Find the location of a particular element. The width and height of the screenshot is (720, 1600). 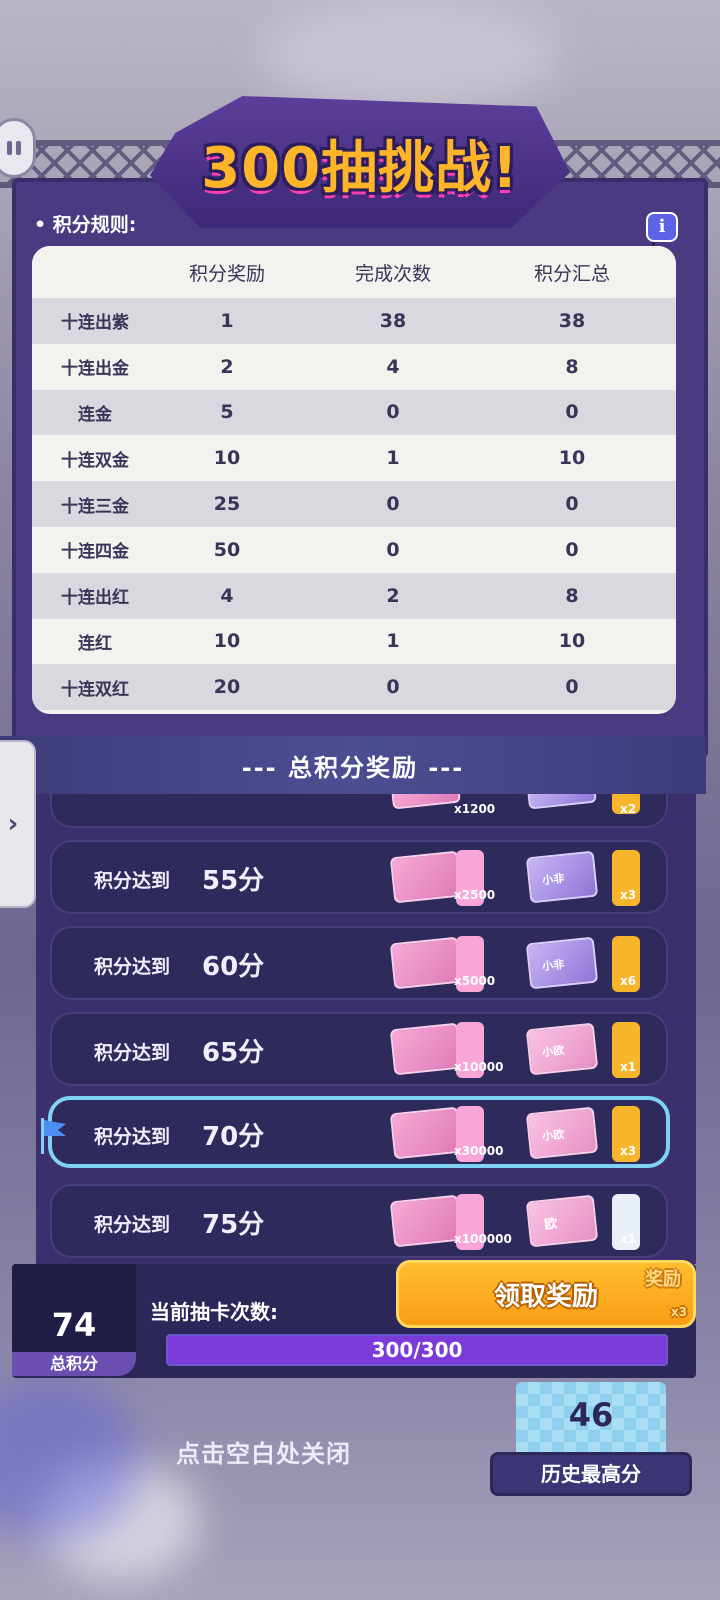

reward-qty: x1200 is located at coordinates (475, 809).